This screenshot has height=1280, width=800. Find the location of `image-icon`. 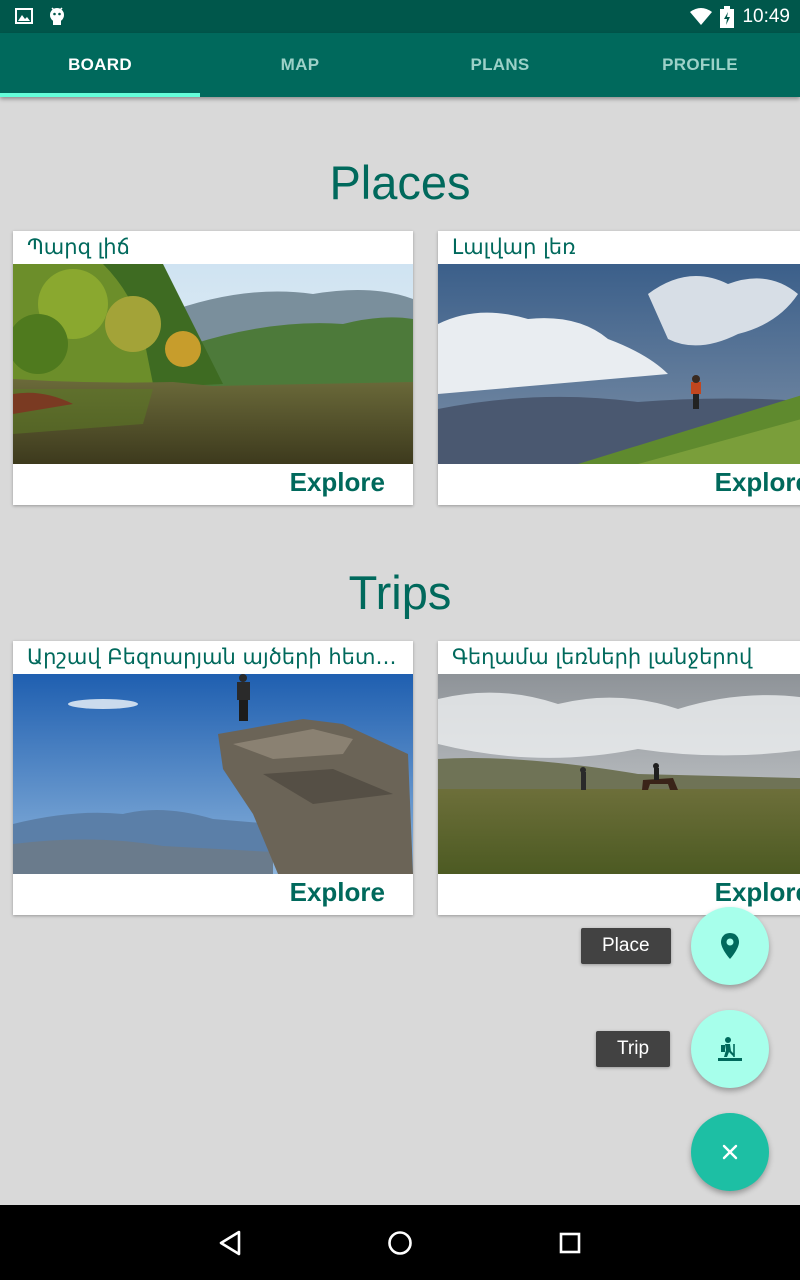

image-icon is located at coordinates (24, 16).